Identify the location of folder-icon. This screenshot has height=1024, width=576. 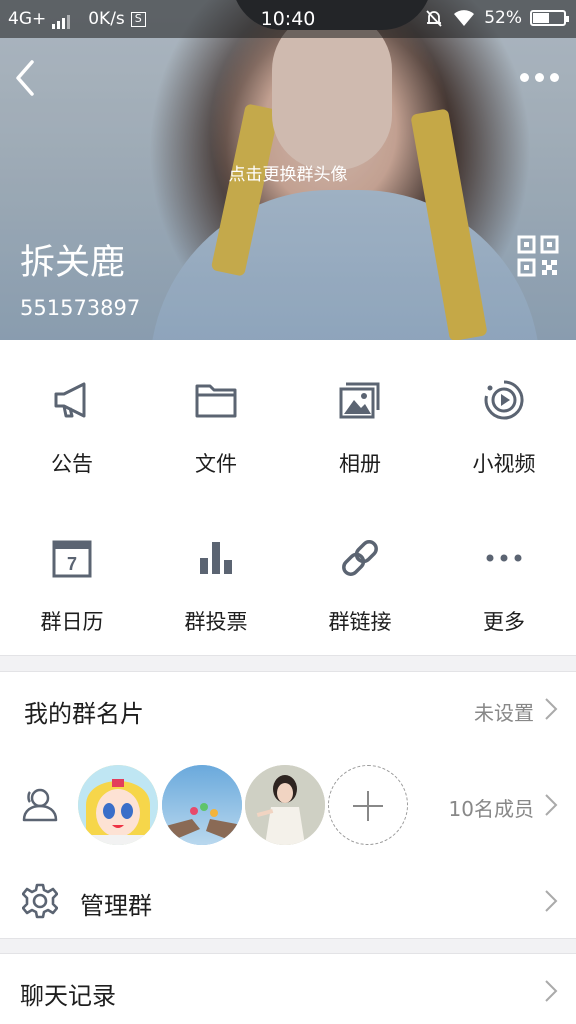
(216, 401).